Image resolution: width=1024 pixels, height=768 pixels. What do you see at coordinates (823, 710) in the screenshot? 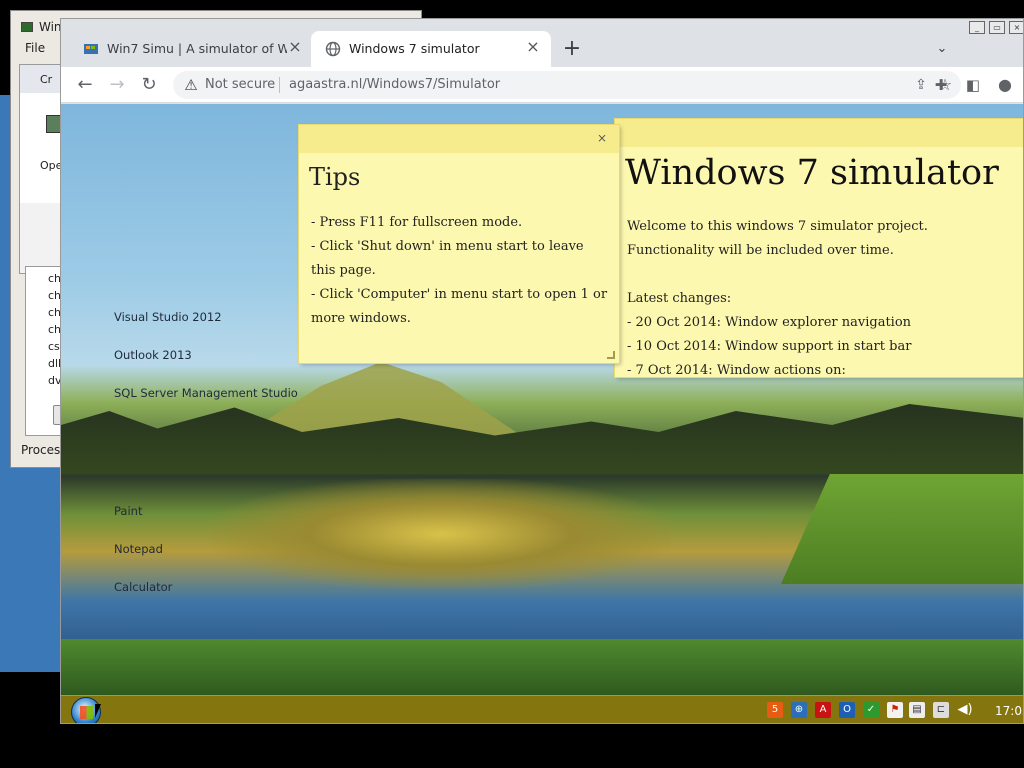
I see `pdf-icon: A` at bounding box center [823, 710].